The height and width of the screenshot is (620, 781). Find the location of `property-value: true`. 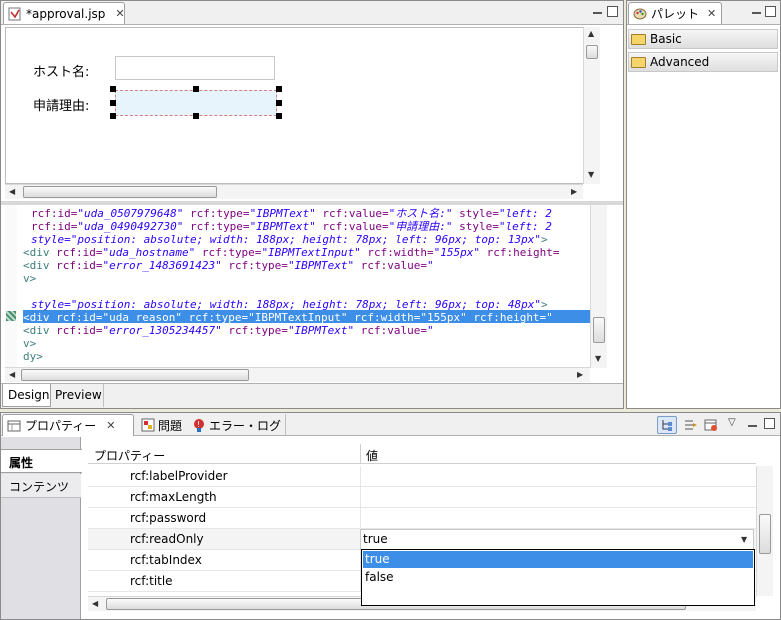

property-value: true is located at coordinates (375, 539).